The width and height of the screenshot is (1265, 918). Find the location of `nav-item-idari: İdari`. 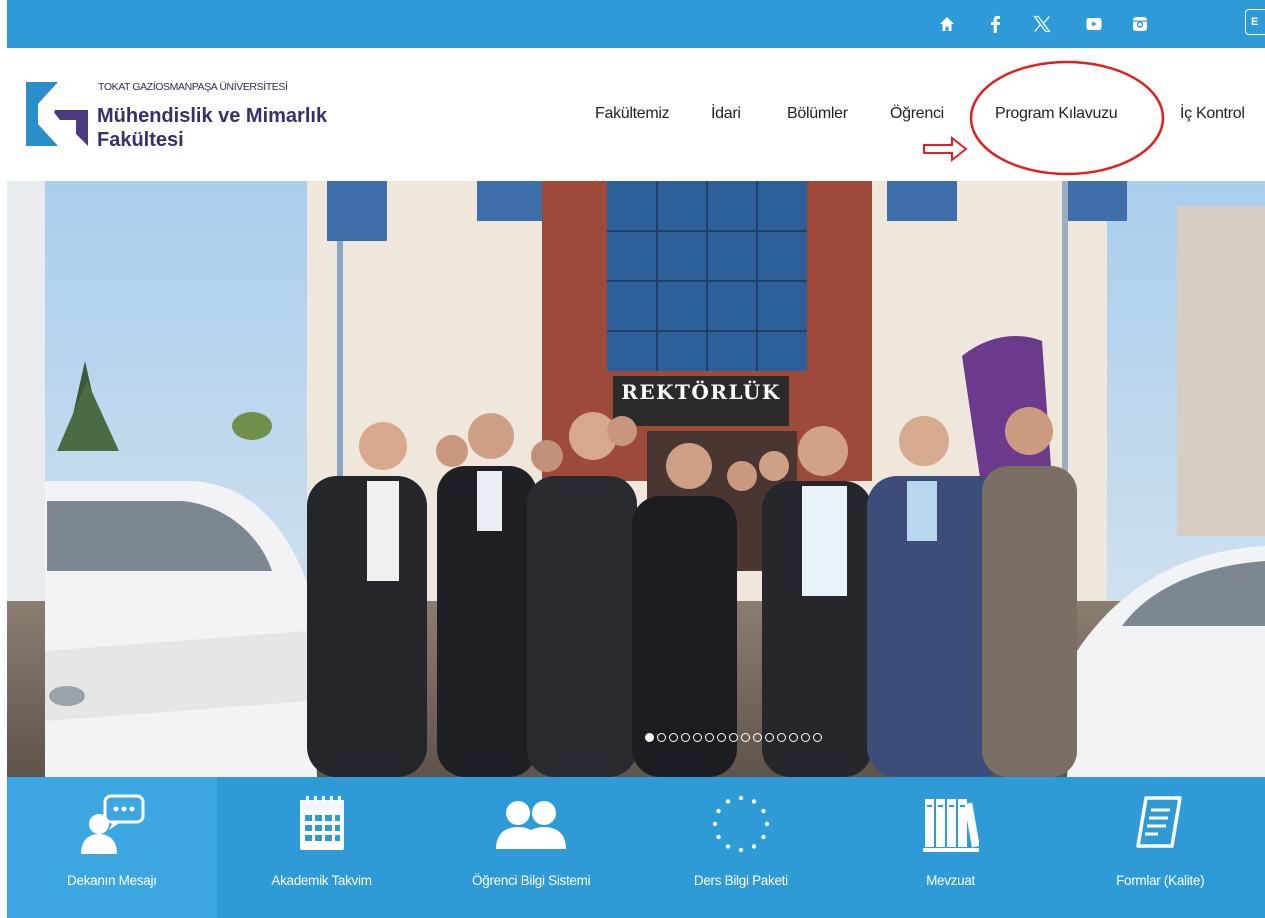

nav-item-idari: İdari is located at coordinates (726, 114).